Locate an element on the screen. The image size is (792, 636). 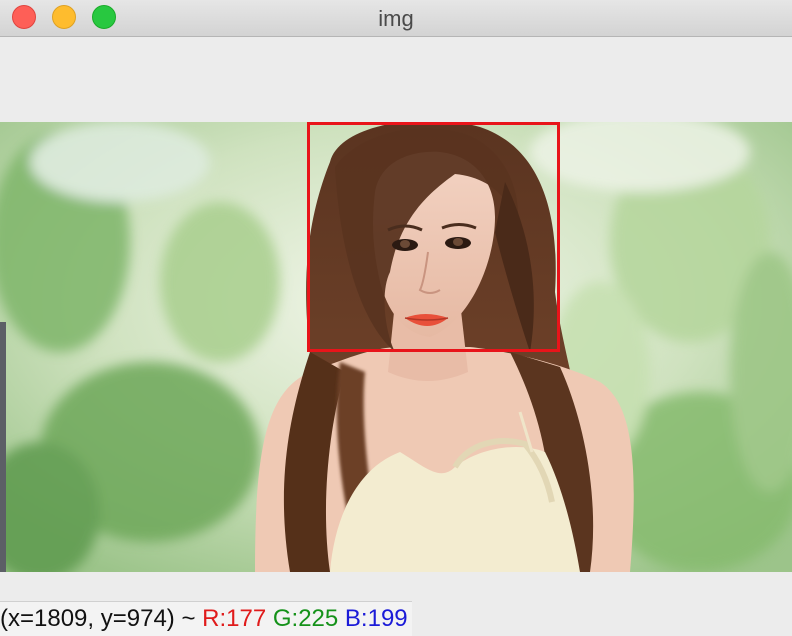
title-bar: img is located at coordinates (396, 18).